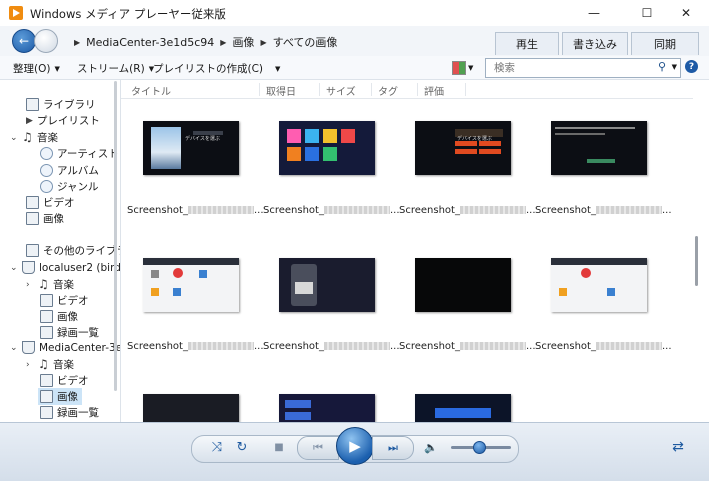 The height and width of the screenshot is (481, 709). I want to click on sidebar-item-localuser: ⌄ localuser2 (bird, so click(65, 267).